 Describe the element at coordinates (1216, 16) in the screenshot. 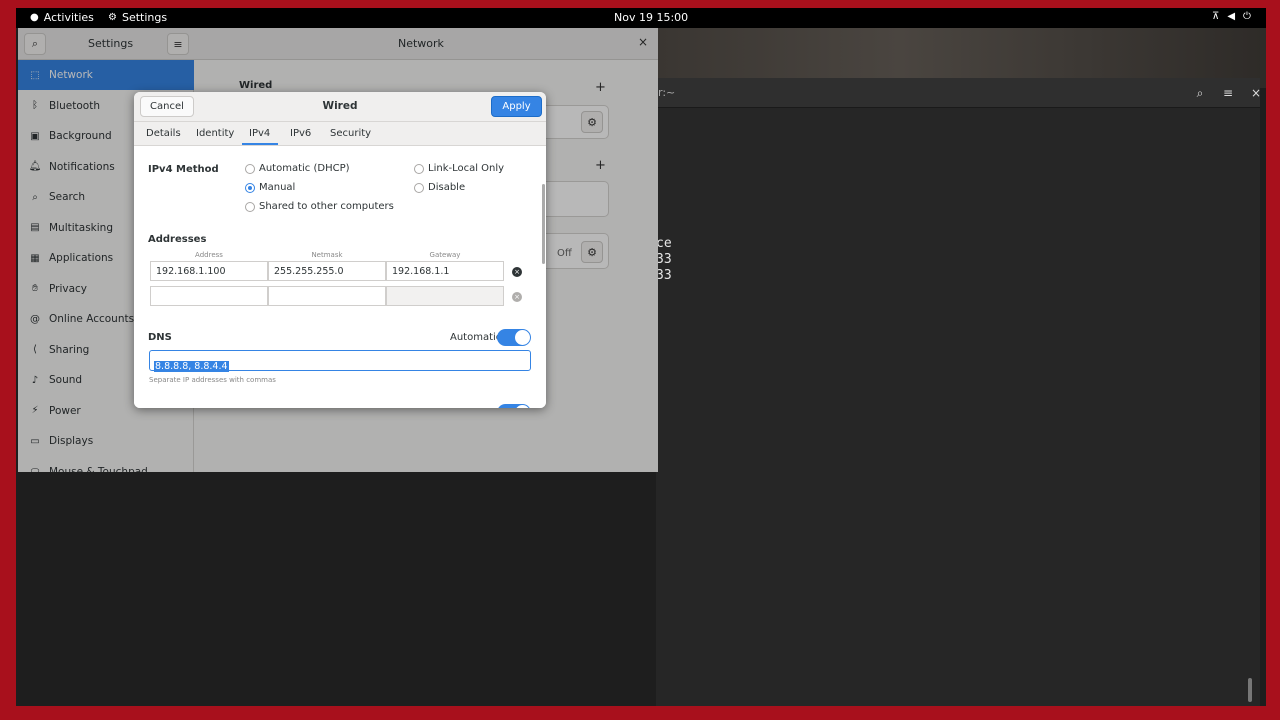

I see `network-status-icon: ⊼` at that location.